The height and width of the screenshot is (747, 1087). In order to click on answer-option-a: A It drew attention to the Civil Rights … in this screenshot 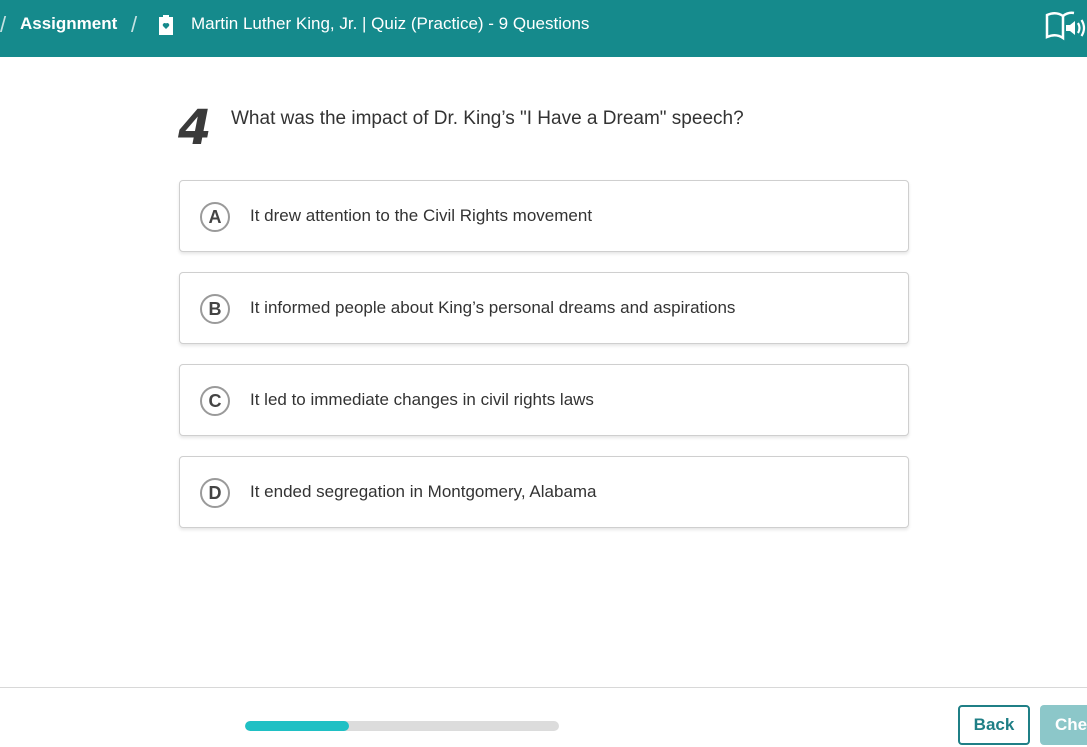, I will do `click(544, 216)`.